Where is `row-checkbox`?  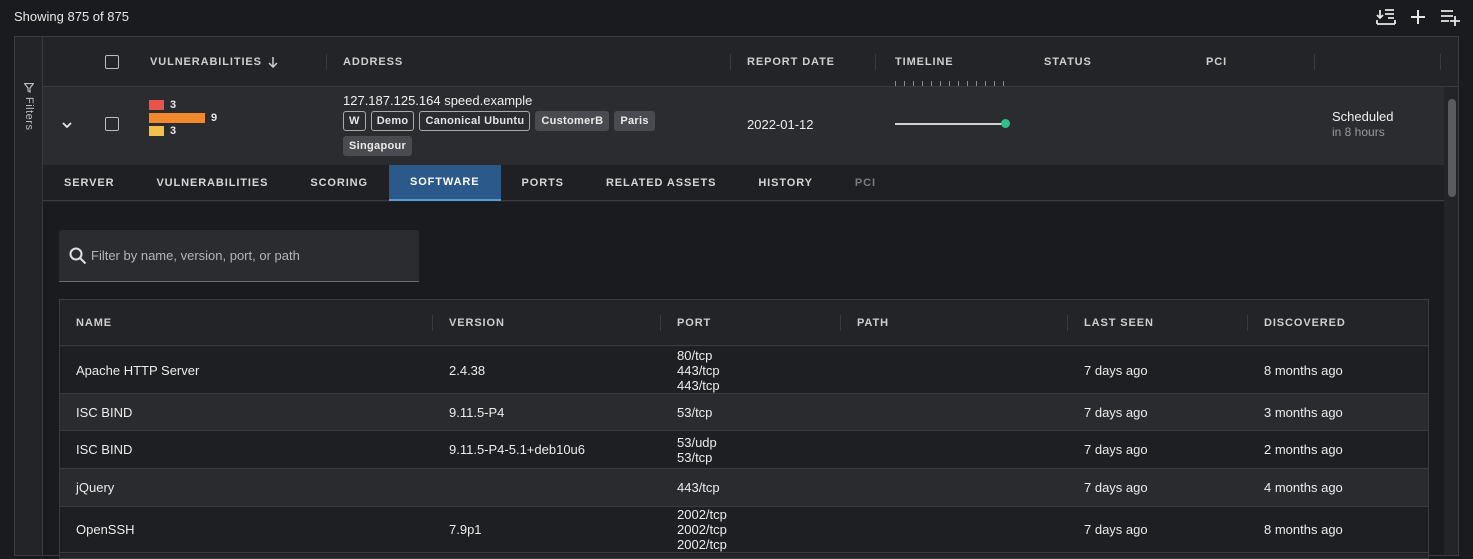
row-checkbox is located at coordinates (112, 124).